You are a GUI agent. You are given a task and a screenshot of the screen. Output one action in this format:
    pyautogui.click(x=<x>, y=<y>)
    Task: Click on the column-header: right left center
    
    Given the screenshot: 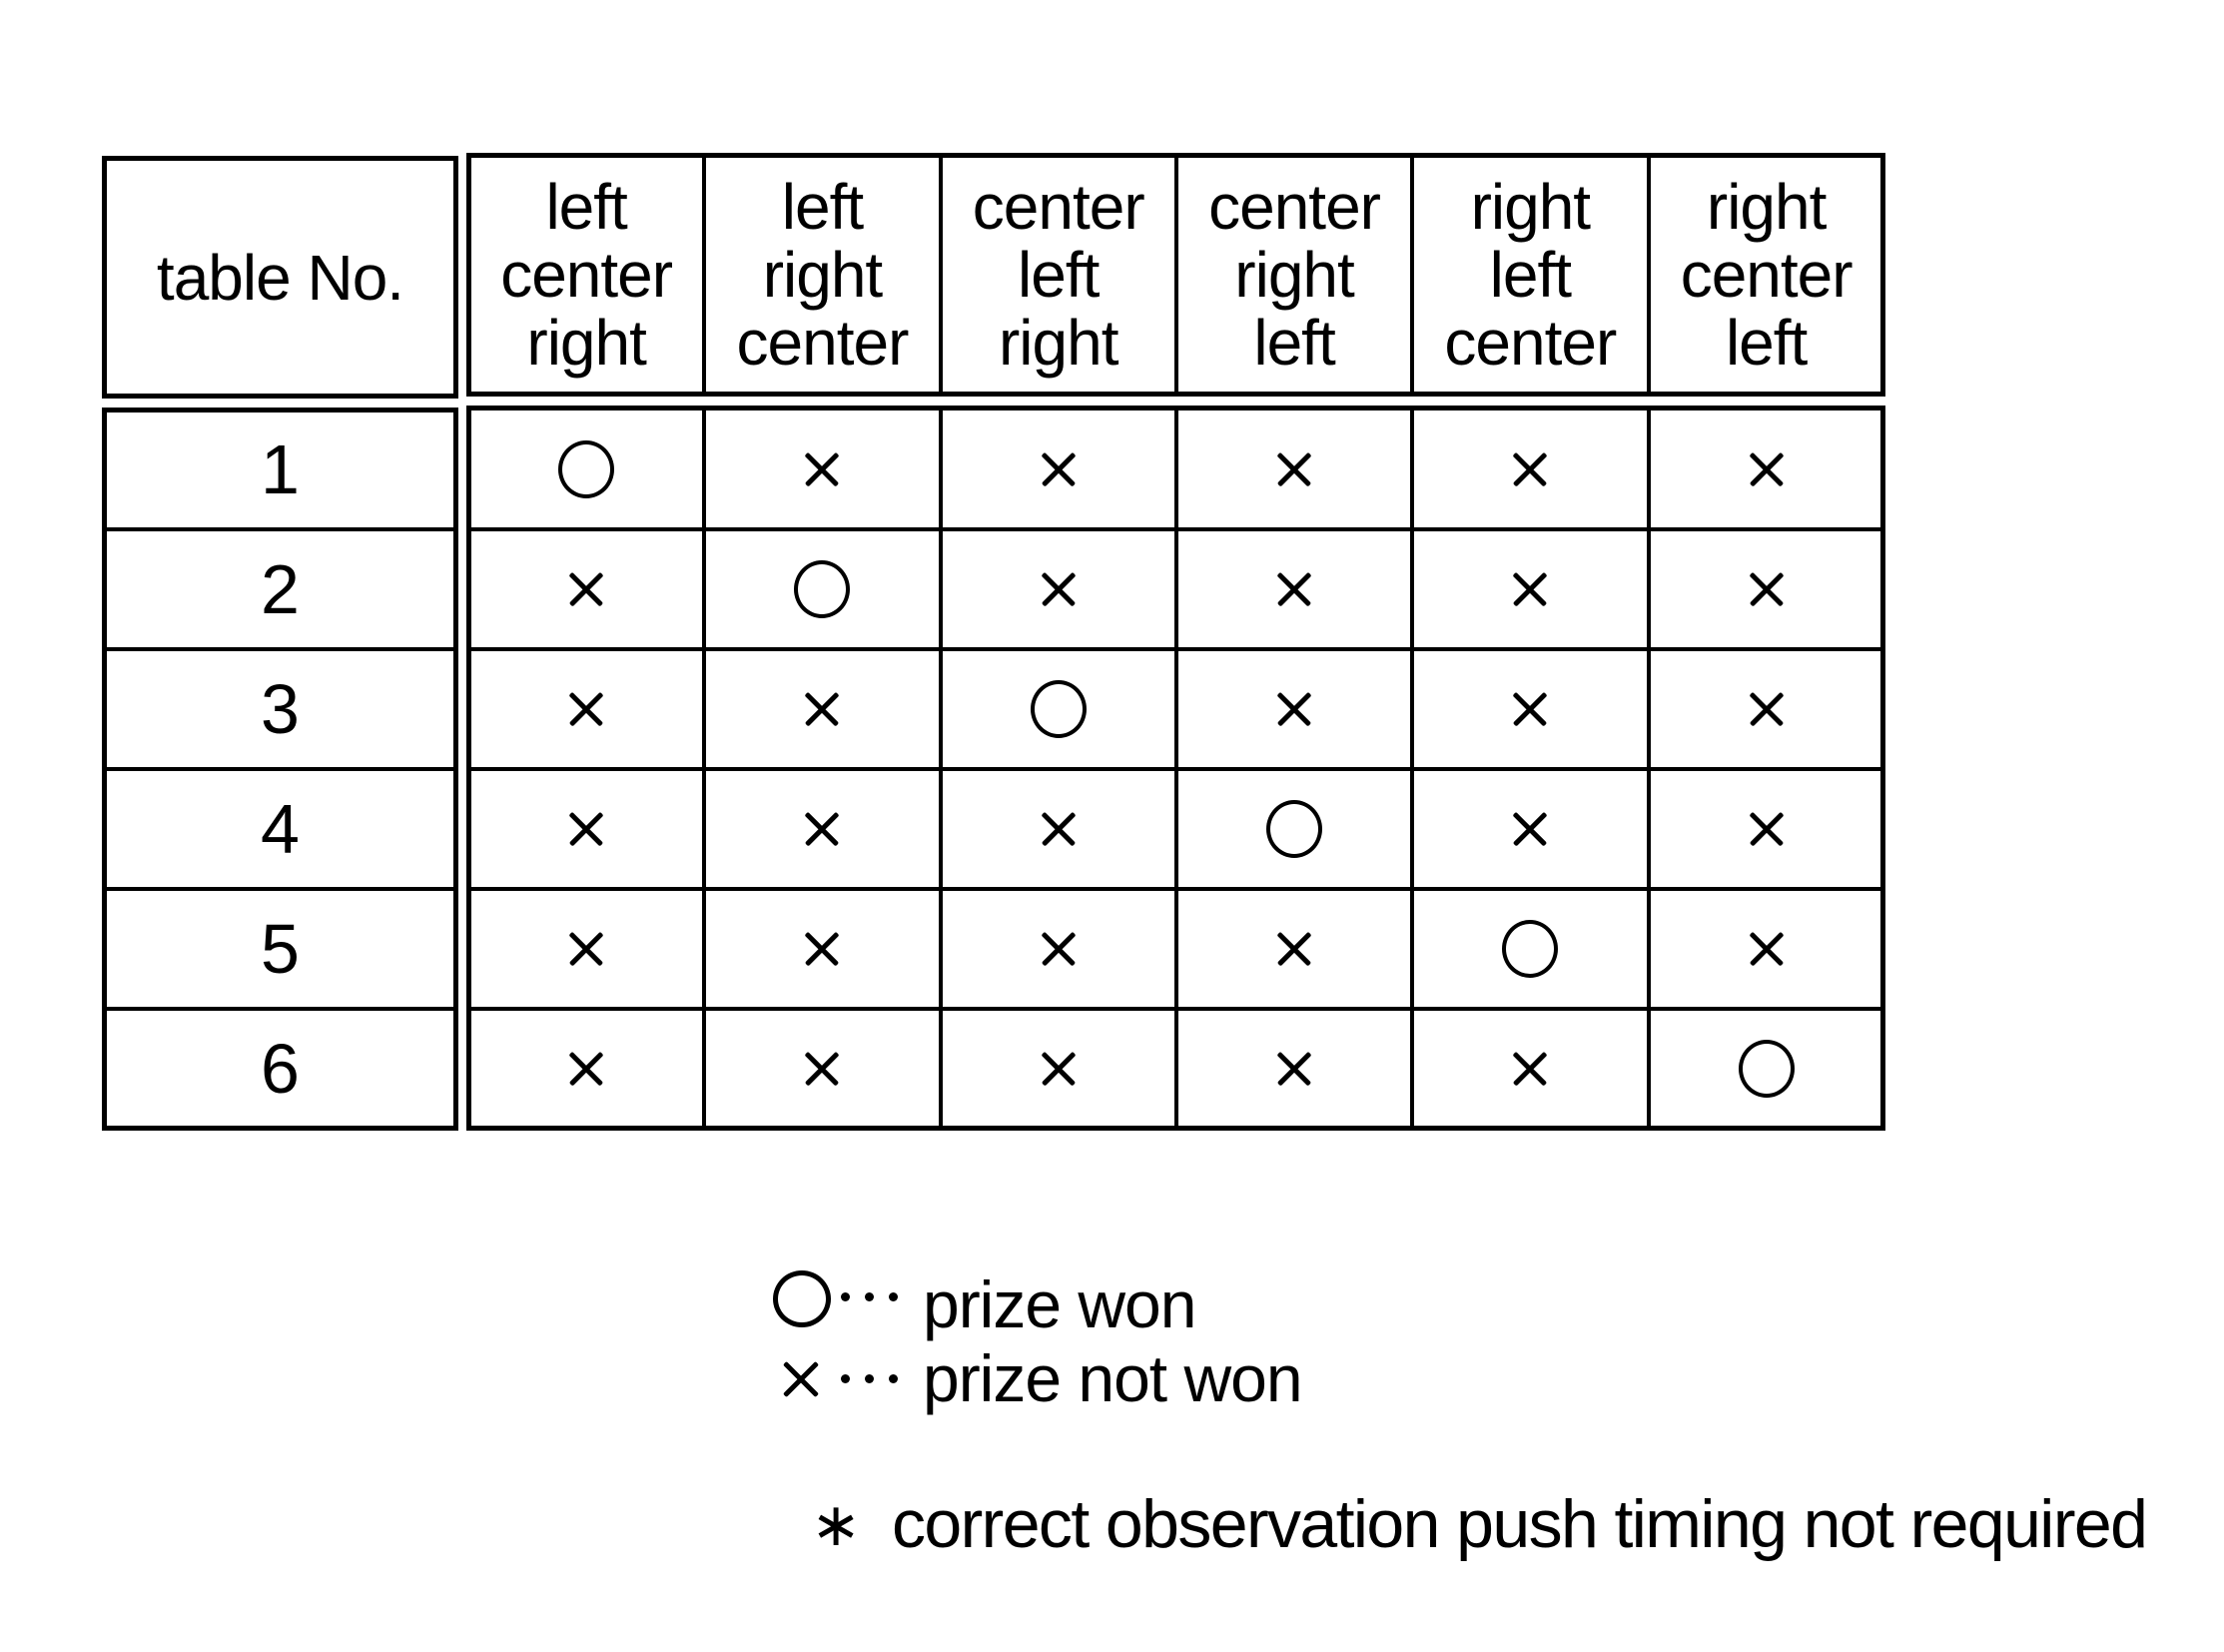 What is the action you would take?
    pyautogui.click(x=1530, y=275)
    